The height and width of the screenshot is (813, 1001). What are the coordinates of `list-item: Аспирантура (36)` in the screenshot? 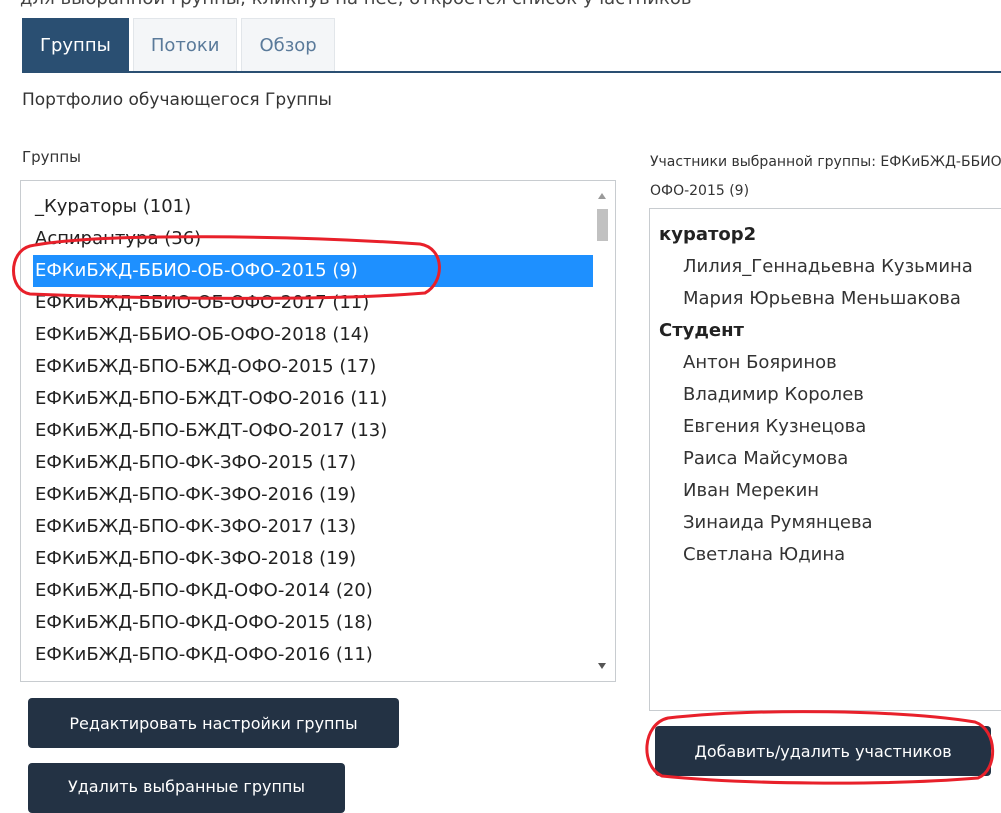 It's located at (313, 239).